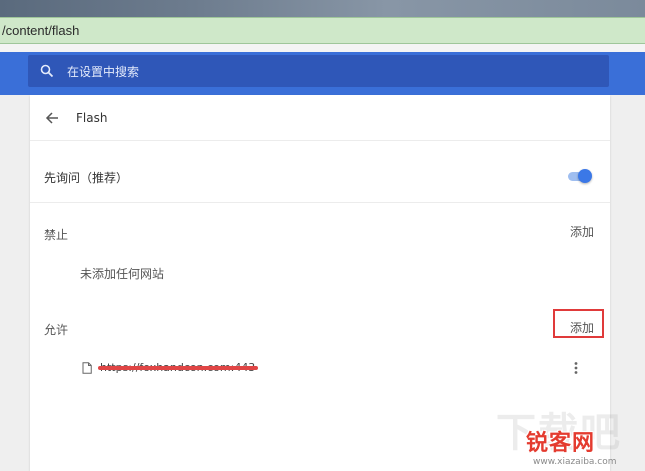 The height and width of the screenshot is (471, 645). I want to click on search-input: 在设置中搜索, so click(103, 71).